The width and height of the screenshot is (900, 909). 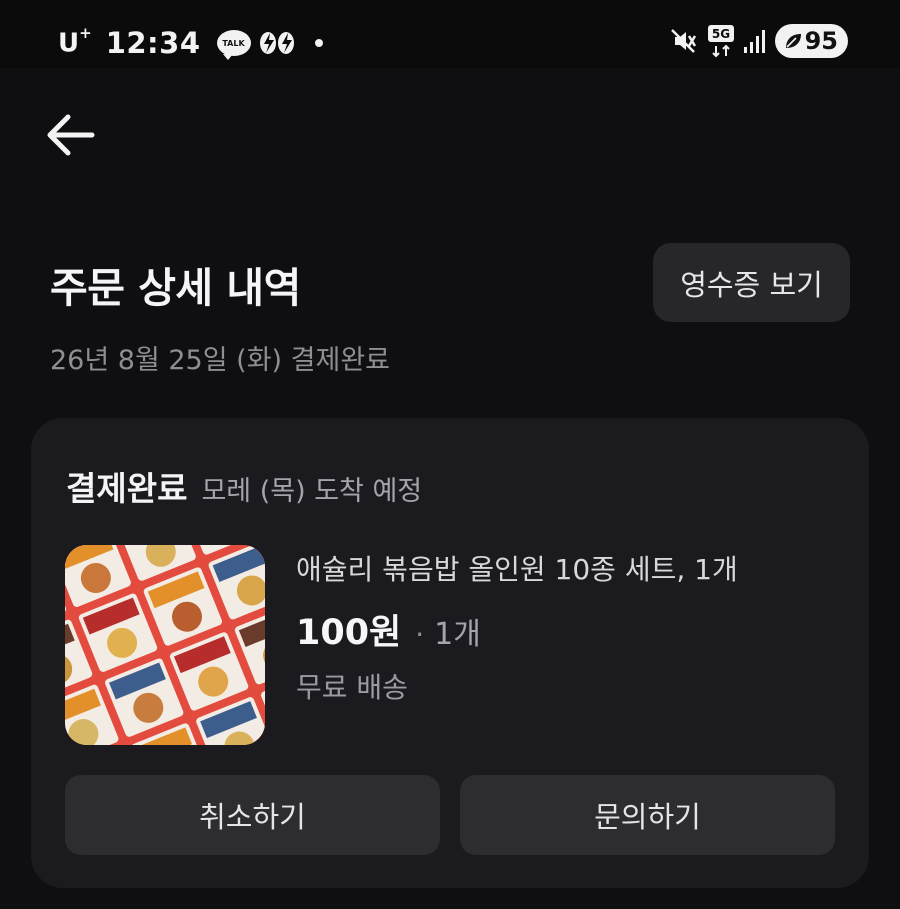 What do you see at coordinates (793, 41) in the screenshot?
I see `leaf-icon` at bounding box center [793, 41].